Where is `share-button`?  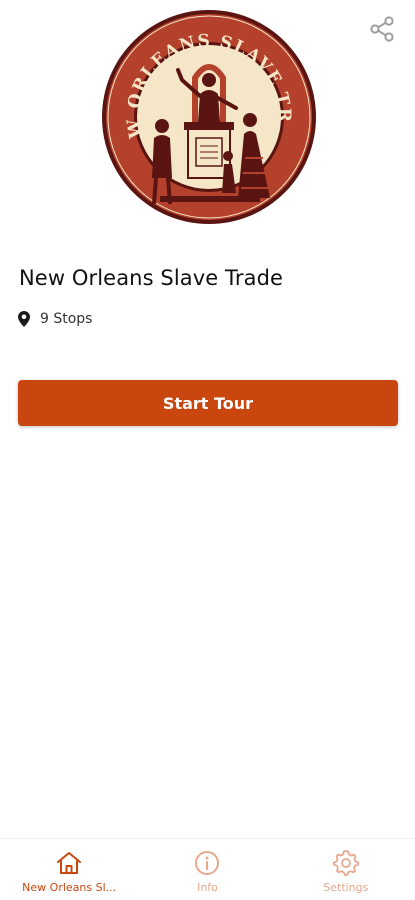 share-button is located at coordinates (382, 29).